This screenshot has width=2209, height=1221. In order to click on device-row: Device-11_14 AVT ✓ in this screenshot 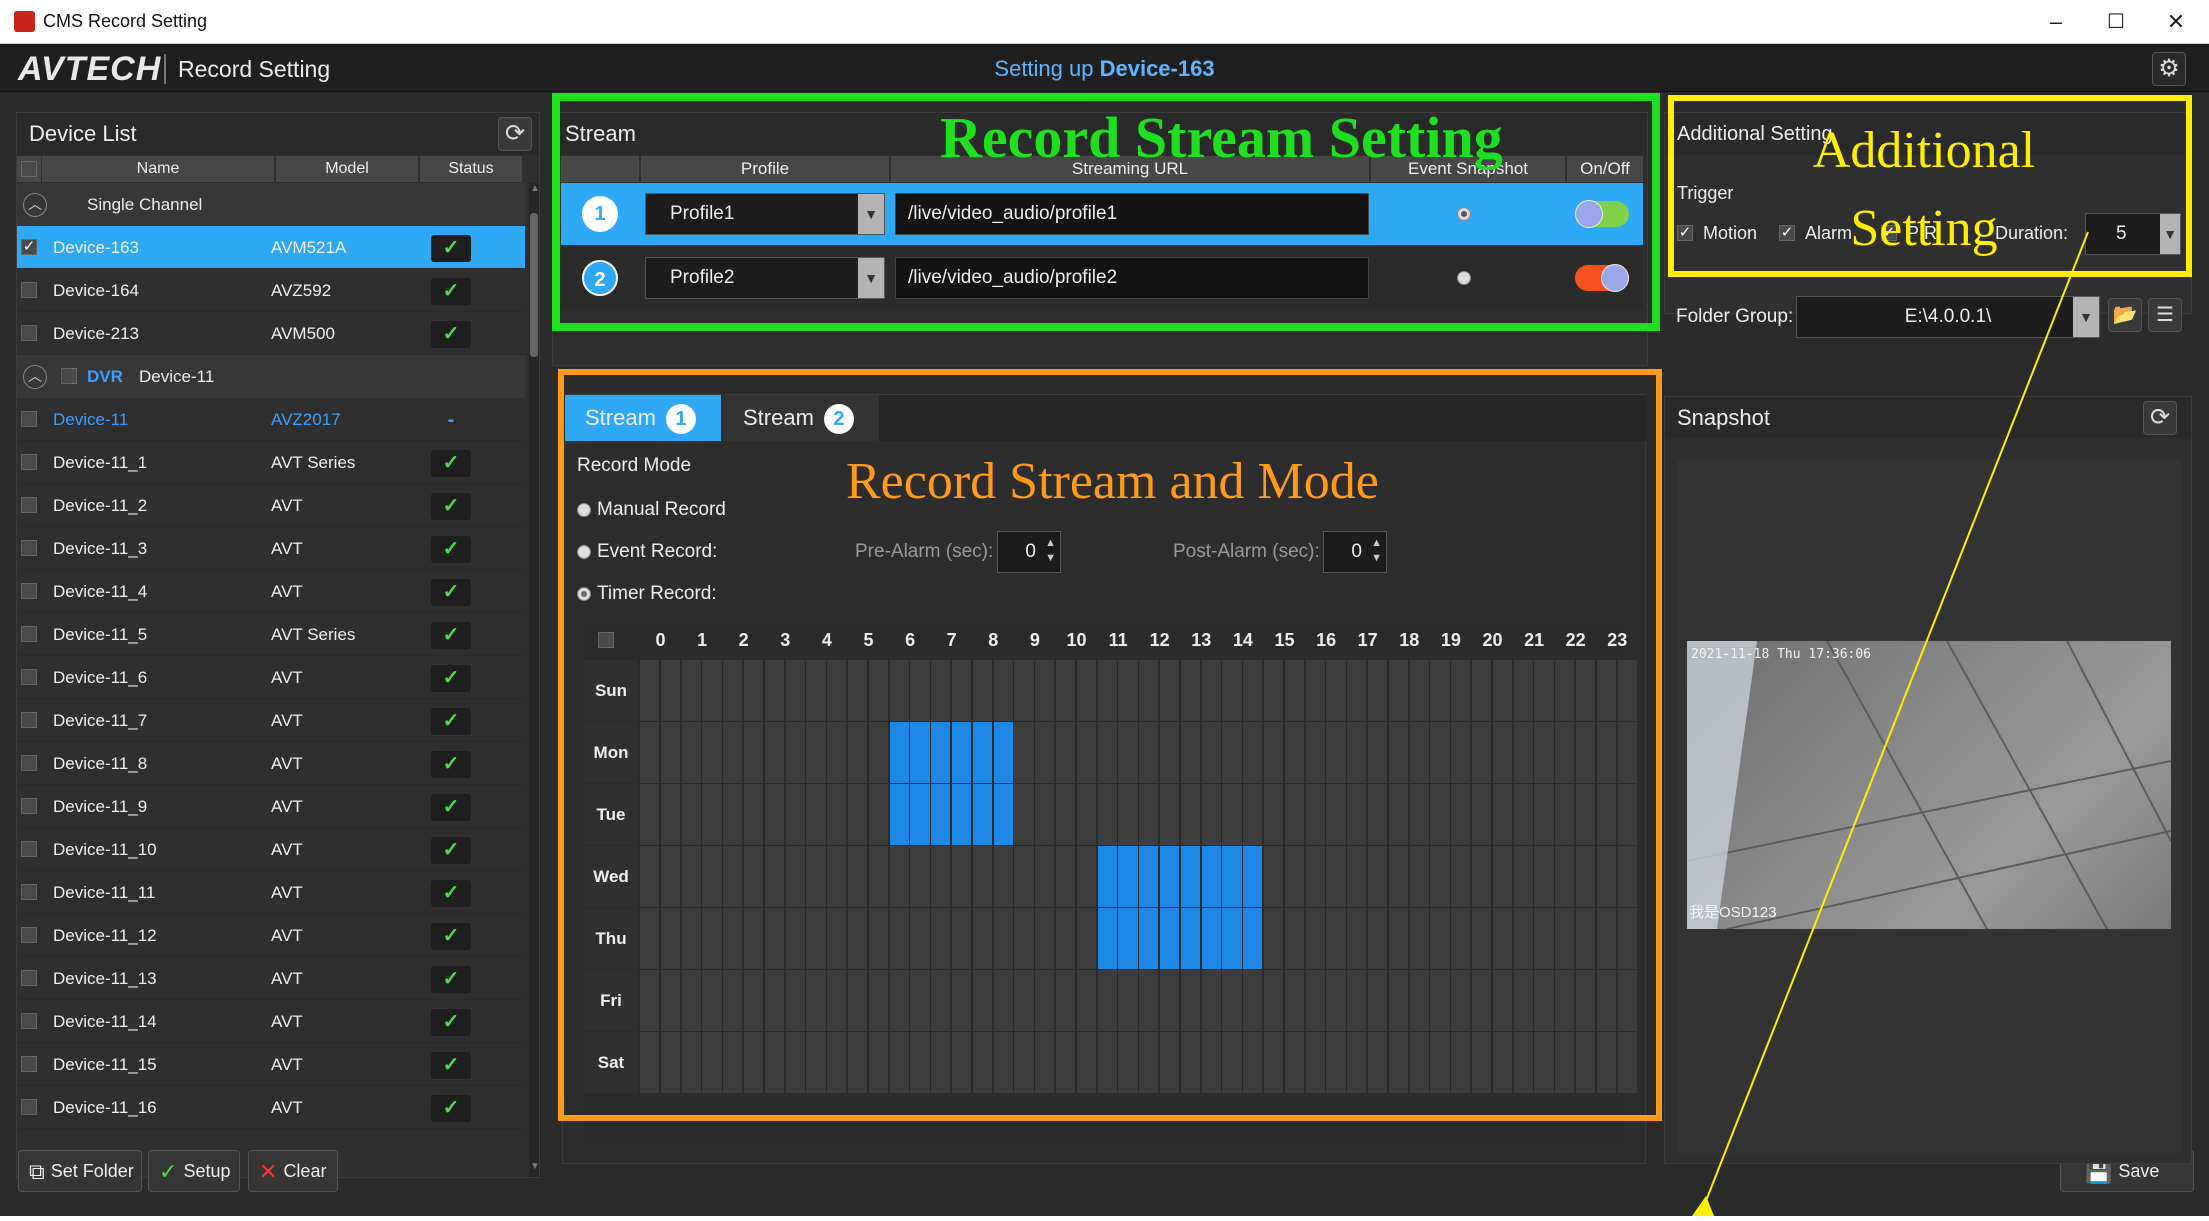, I will do `click(271, 1021)`.